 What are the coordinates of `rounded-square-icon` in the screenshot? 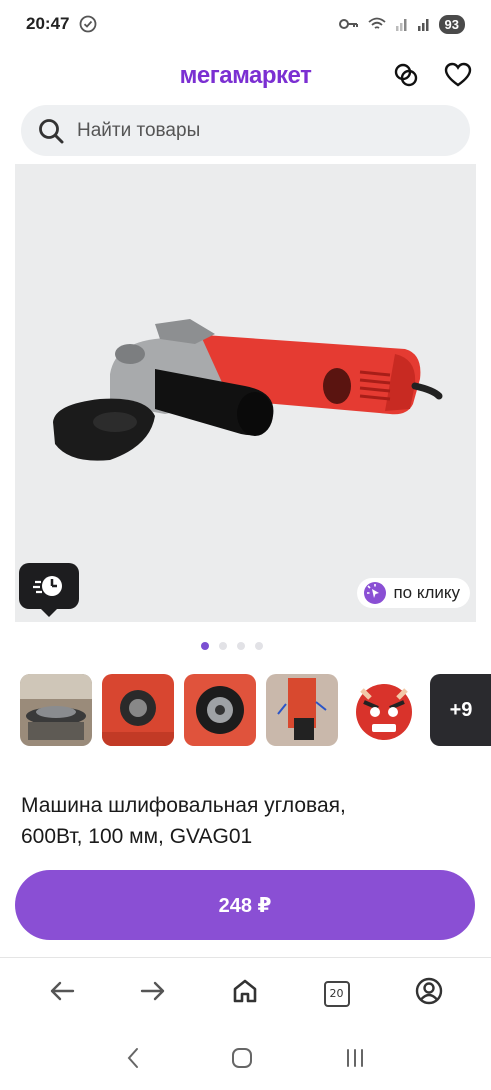 It's located at (242, 1057).